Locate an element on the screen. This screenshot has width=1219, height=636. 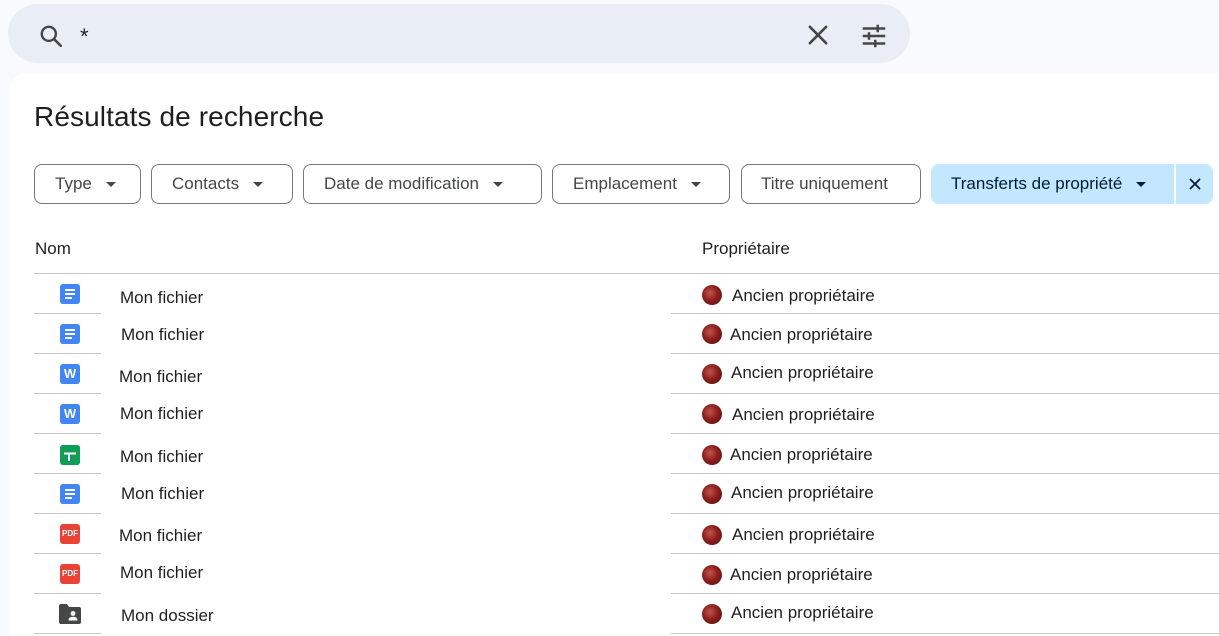
search-icon is located at coordinates (51, 36).